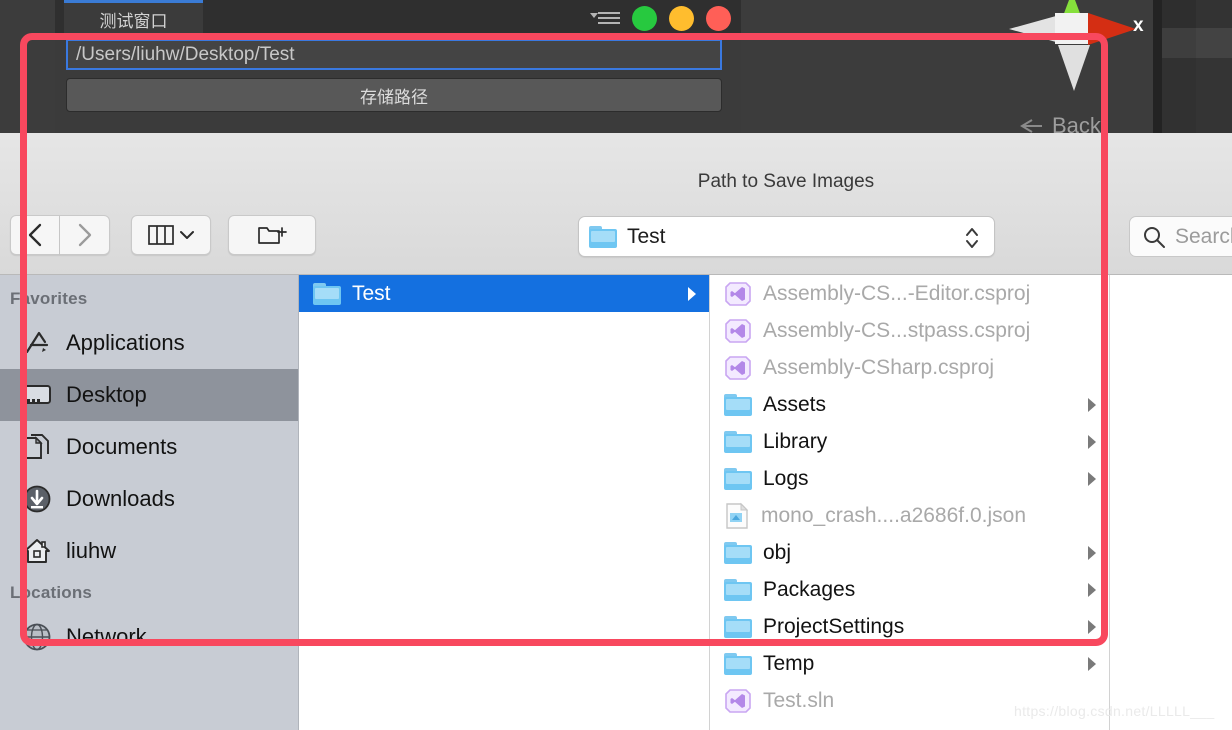  What do you see at coordinates (786, 181) in the screenshot?
I see `dialog-title: Path to Save Images` at bounding box center [786, 181].